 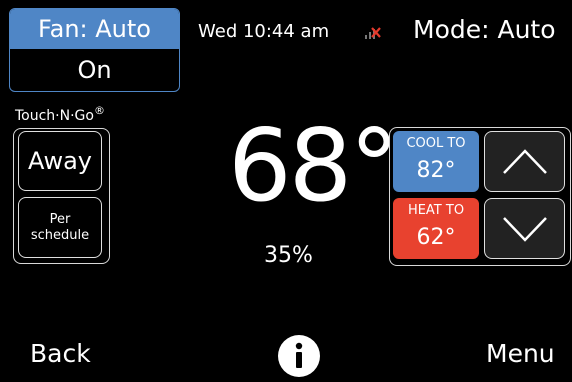 What do you see at coordinates (313, 165) in the screenshot?
I see `current-temperature: 68°` at bounding box center [313, 165].